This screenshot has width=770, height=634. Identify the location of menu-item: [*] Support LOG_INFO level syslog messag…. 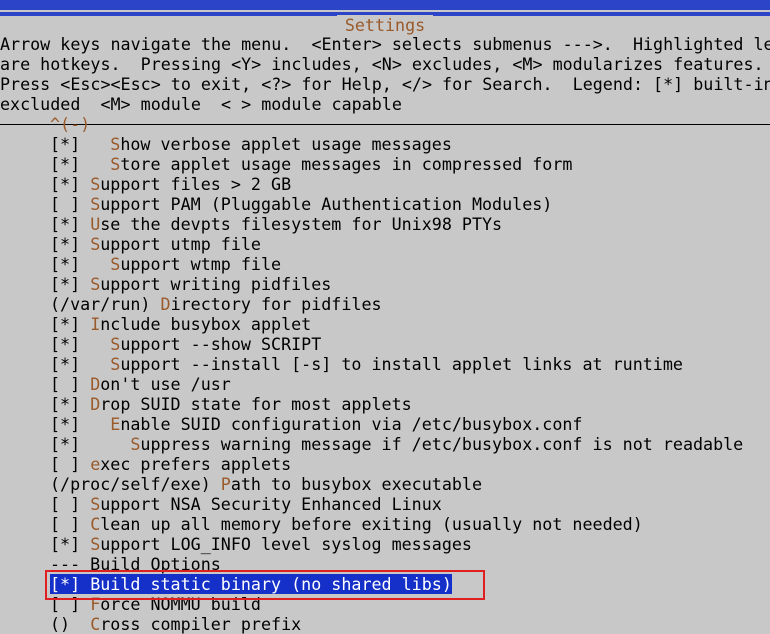
(410, 544).